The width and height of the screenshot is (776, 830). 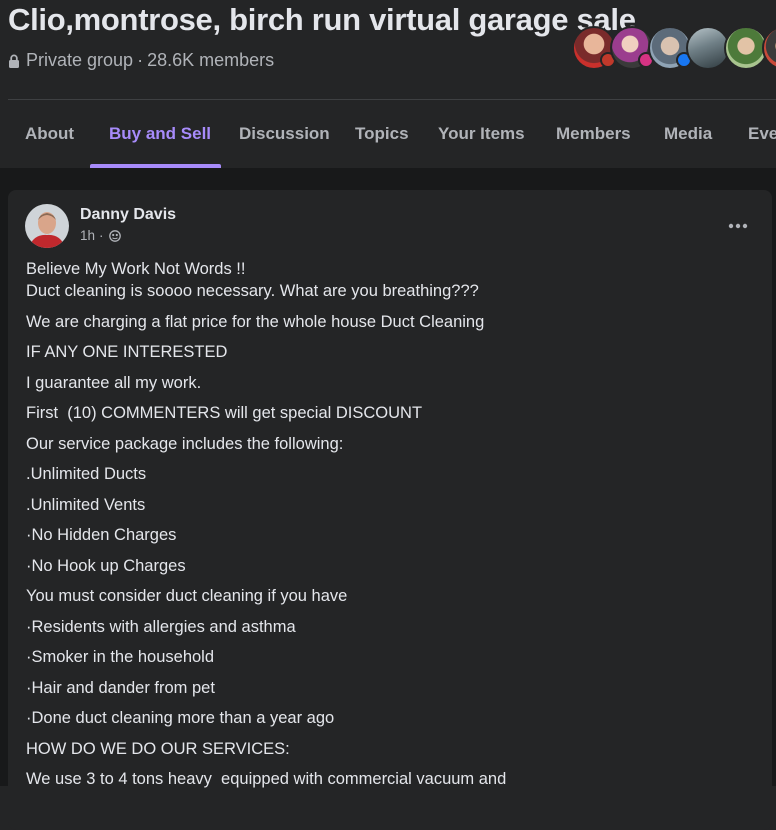 I want to click on post-line: ·Residents with allergies and asthma, so click(x=161, y=626).